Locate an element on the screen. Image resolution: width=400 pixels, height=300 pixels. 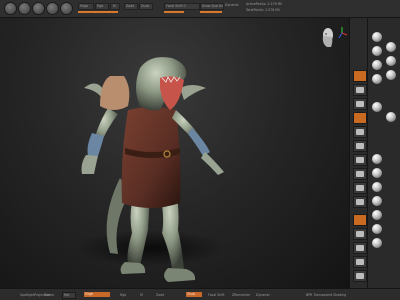
brush-damstandard is located at coordinates (377, 79).